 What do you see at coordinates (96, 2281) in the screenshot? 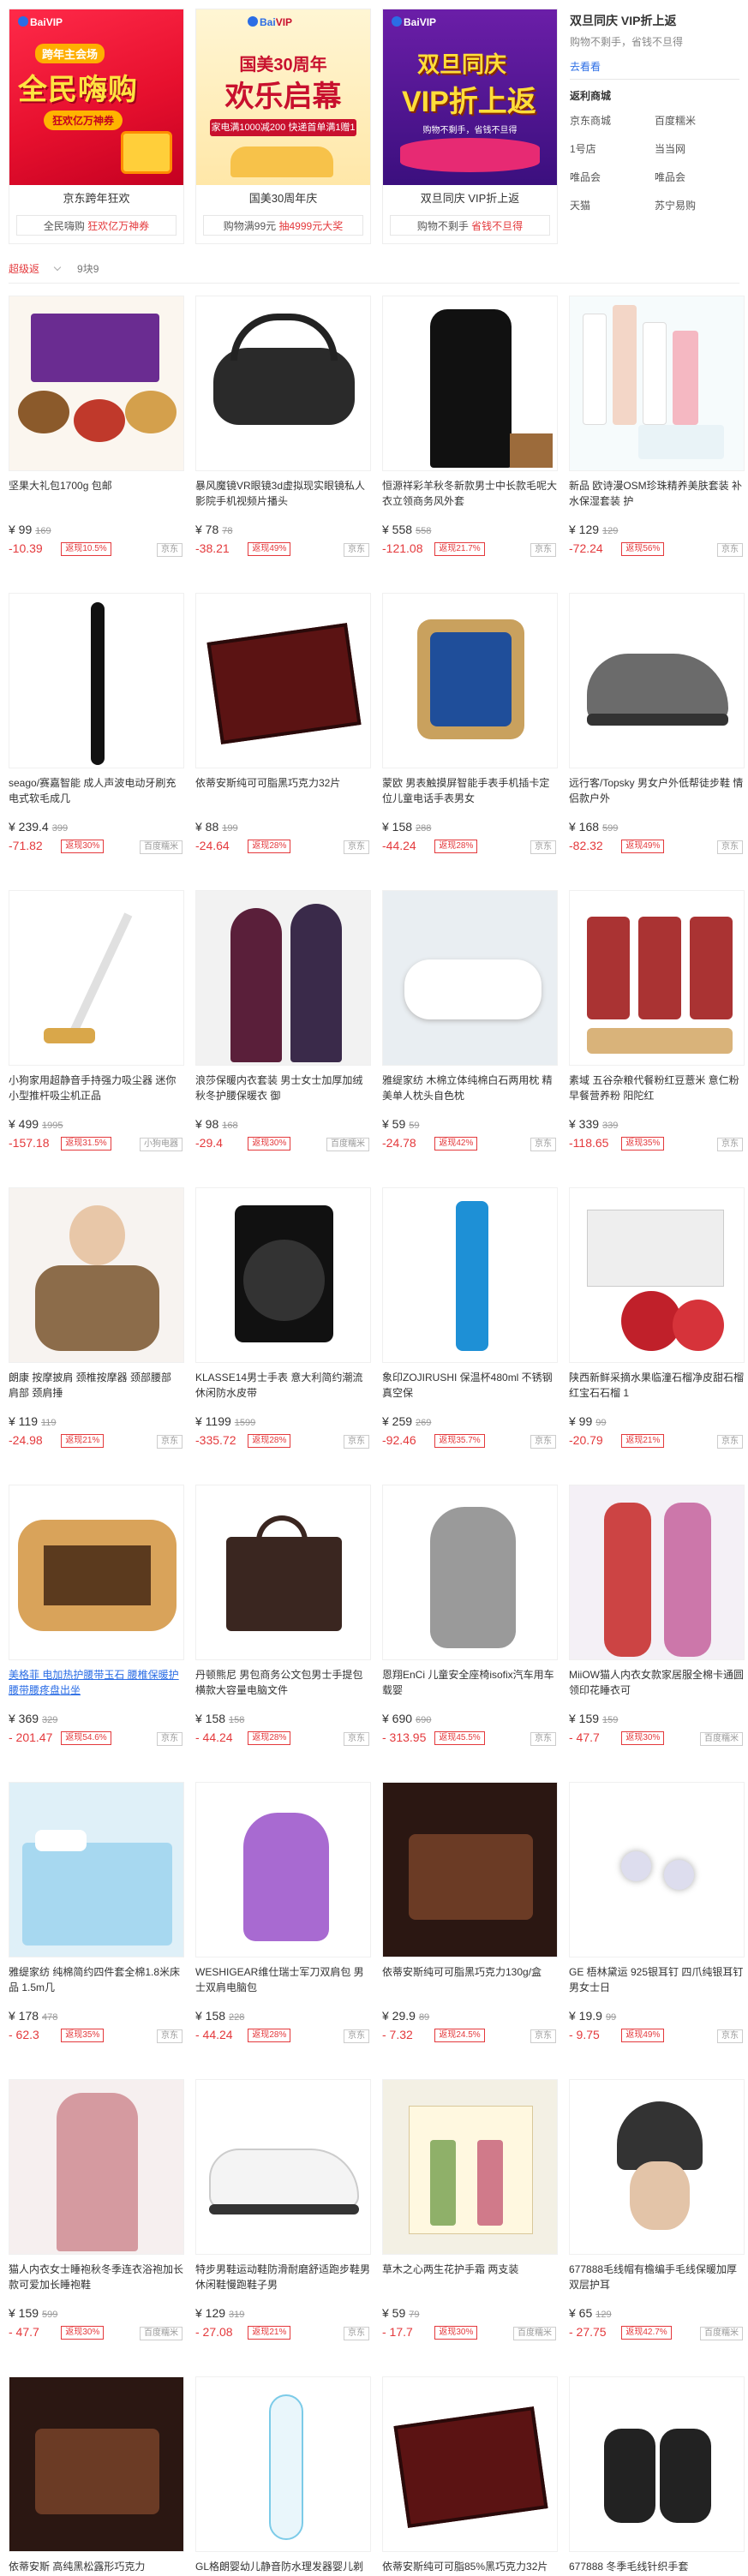
I see `product-name: 猫人内衣女士睡袍秋冬季连衣浴袍加长款可爱加长睡袍鞋` at bounding box center [96, 2281].